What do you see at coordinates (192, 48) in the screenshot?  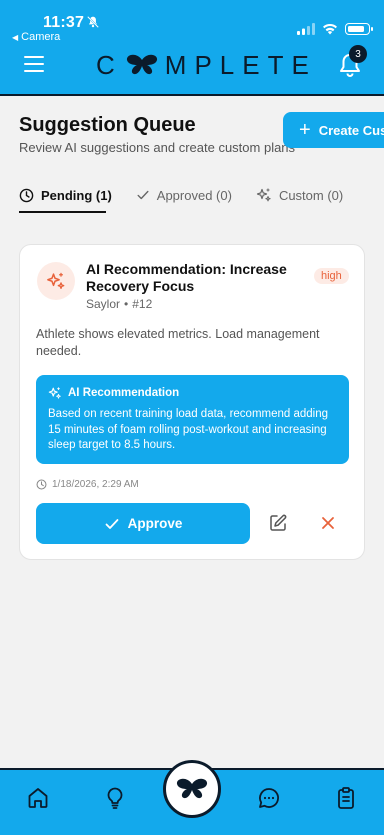 I see `app-header: 11:37 ◀ Camera C MPLETE 3` at bounding box center [192, 48].